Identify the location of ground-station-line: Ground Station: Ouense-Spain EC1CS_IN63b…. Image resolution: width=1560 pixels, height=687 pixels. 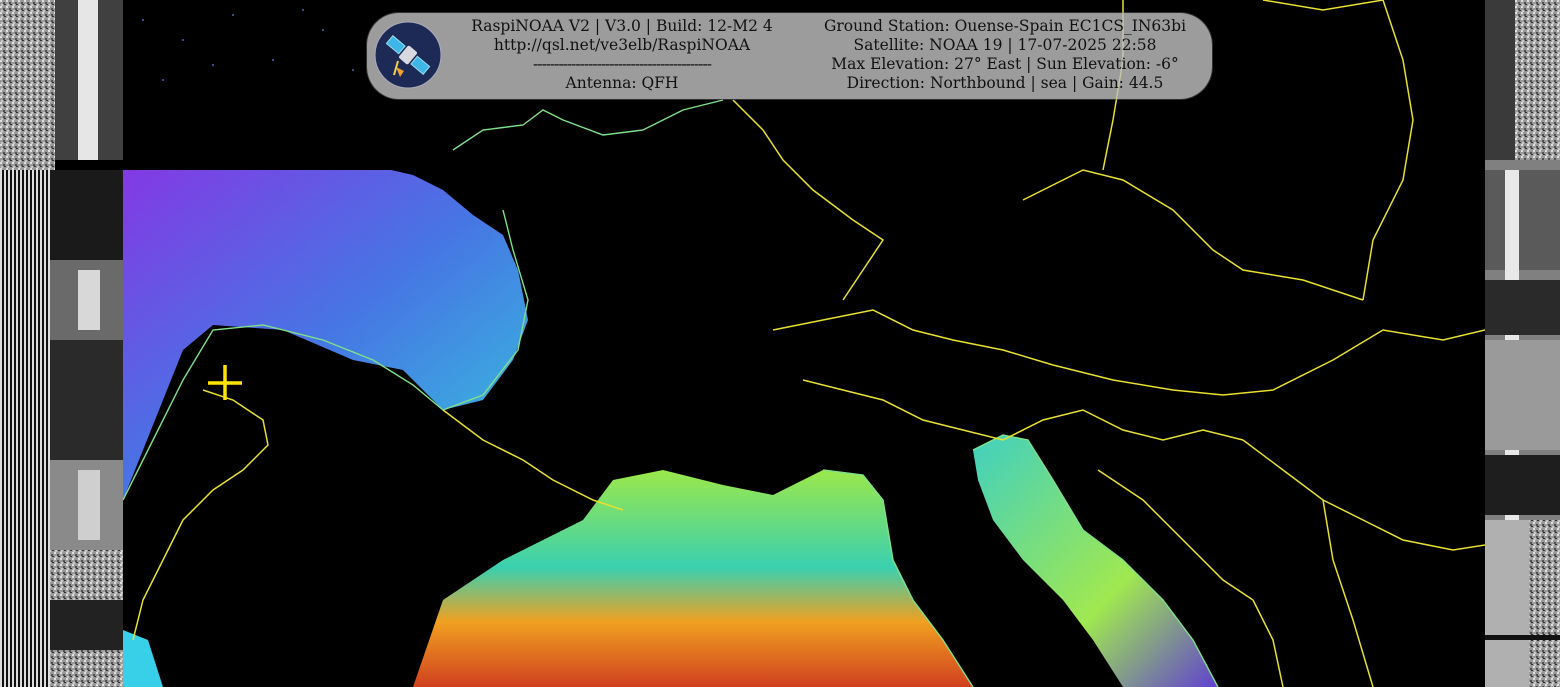
(1005, 26).